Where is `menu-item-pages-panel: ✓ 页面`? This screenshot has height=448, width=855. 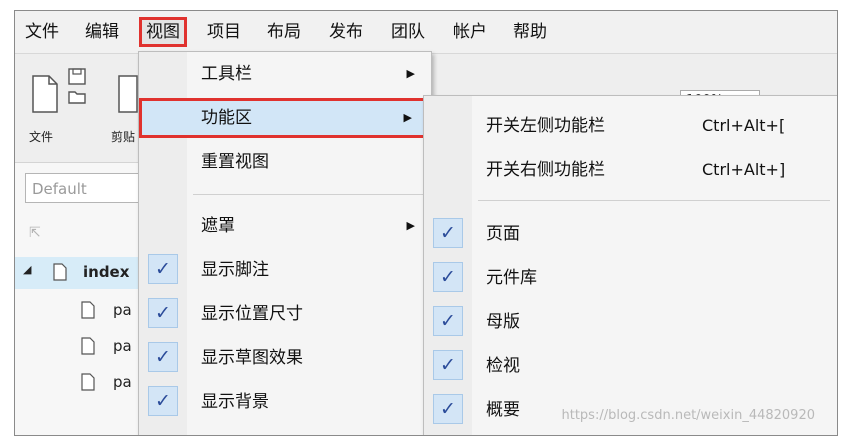 menu-item-pages-panel: ✓ 页面 is located at coordinates (630, 234).